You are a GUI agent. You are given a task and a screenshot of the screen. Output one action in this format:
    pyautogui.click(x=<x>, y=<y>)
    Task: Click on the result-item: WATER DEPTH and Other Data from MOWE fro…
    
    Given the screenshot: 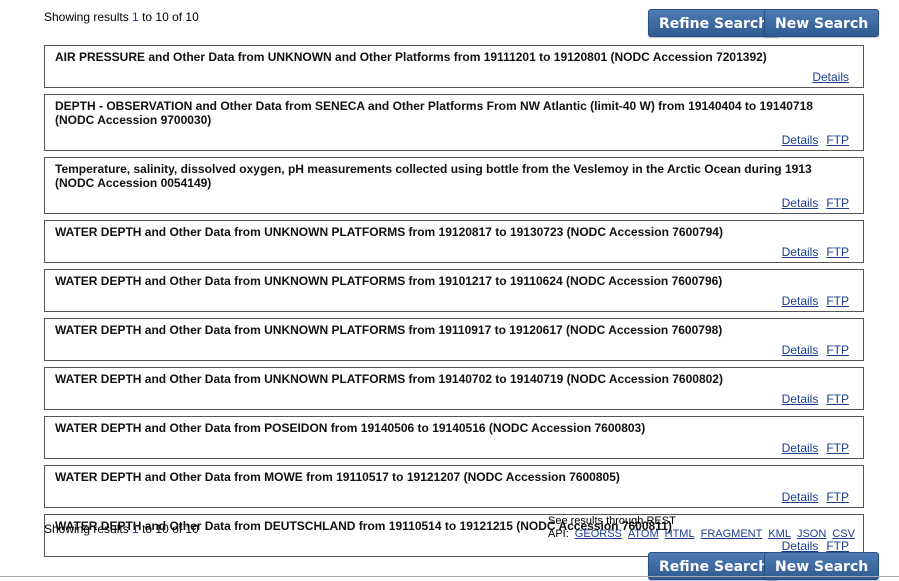 What is the action you would take?
    pyautogui.click(x=454, y=486)
    